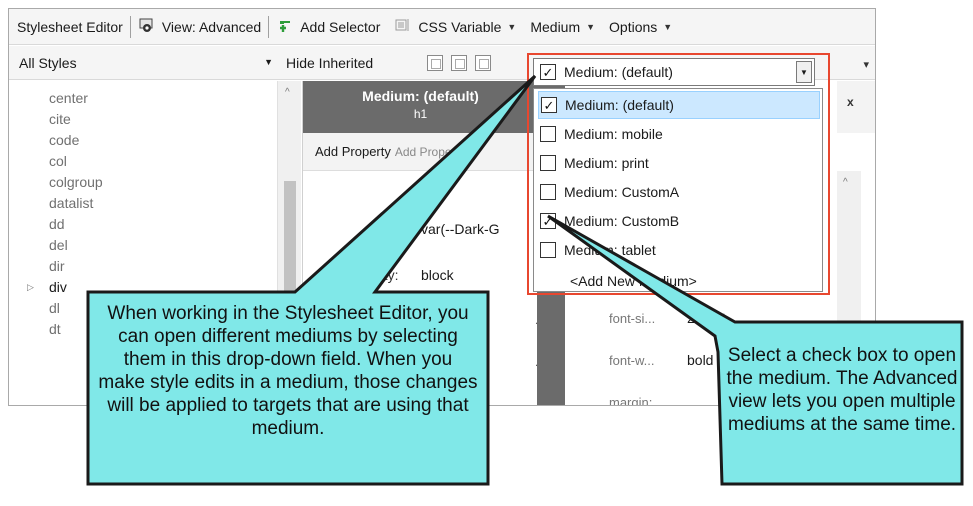 The image size is (973, 506). I want to click on dropdown-highlight-frame, so click(678, 174).